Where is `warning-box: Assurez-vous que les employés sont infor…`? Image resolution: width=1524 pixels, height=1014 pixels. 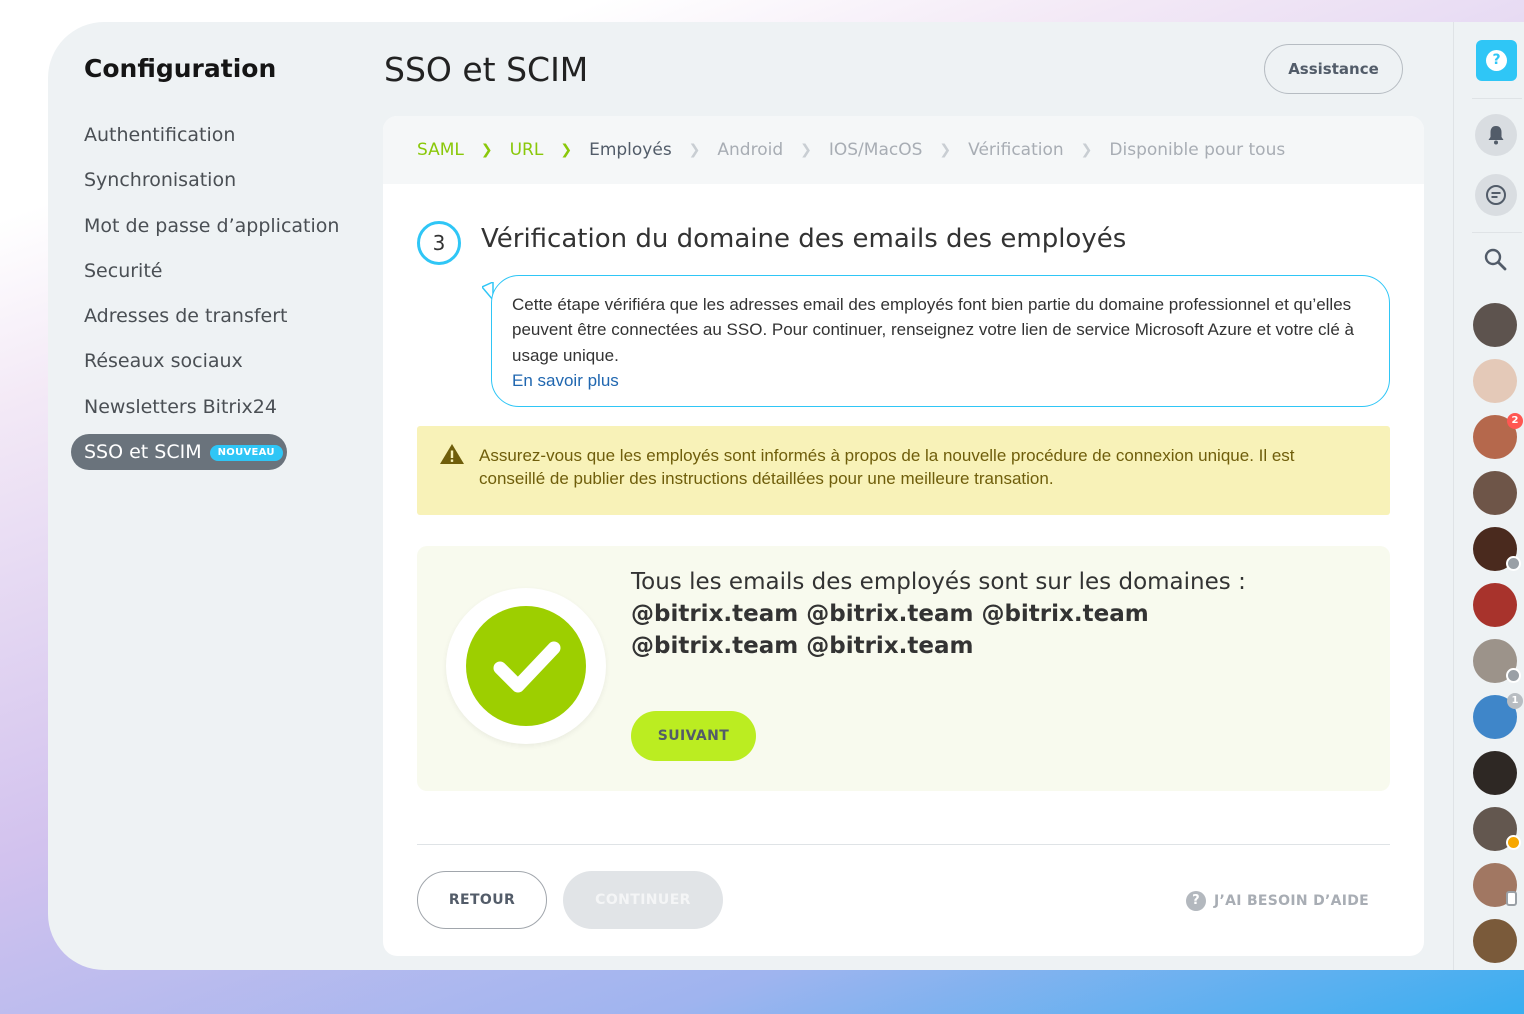
warning-box: Assurez-vous que les employés sont infor… is located at coordinates (903, 470).